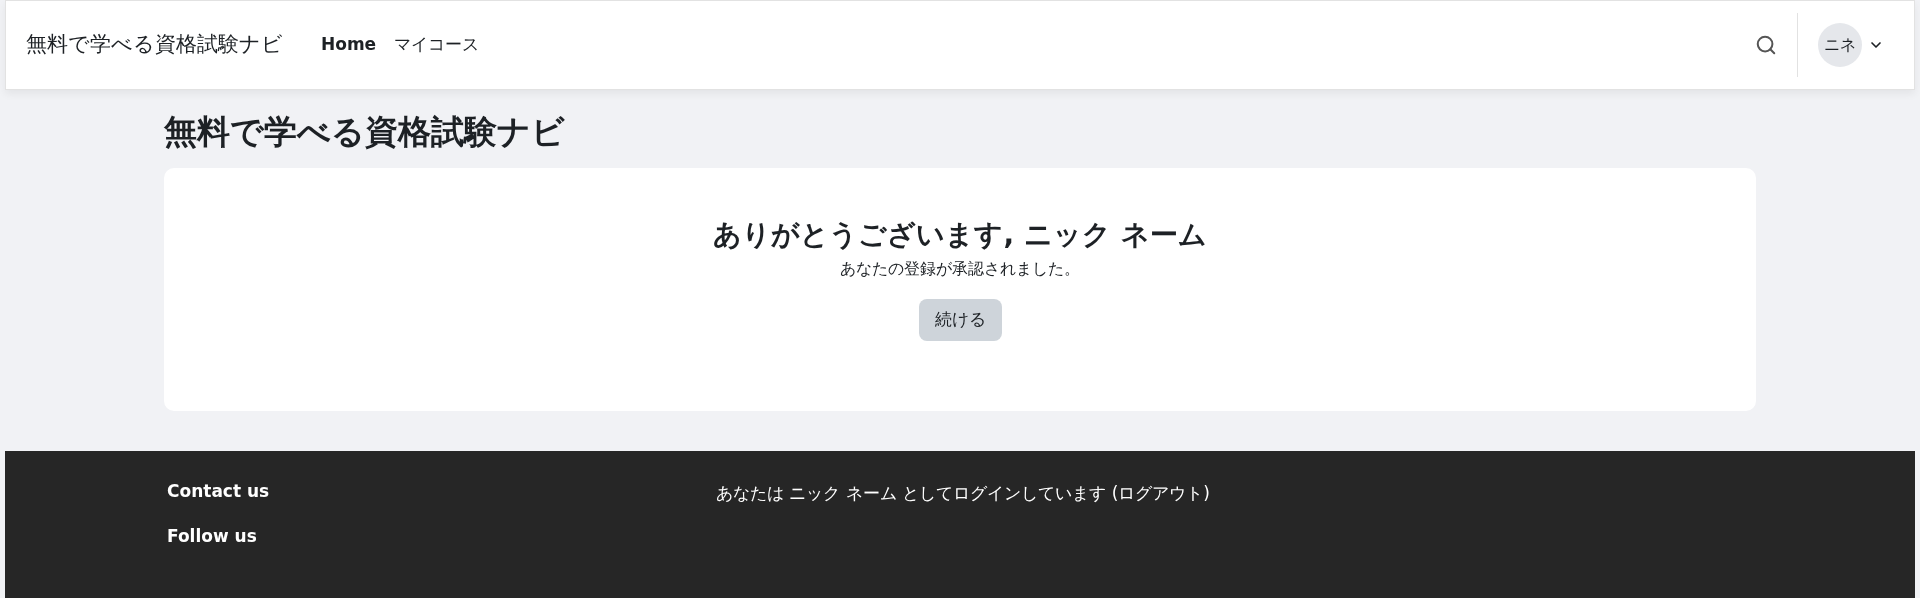 The image size is (1920, 598). I want to click on continue-button: 続ける, so click(960, 320).